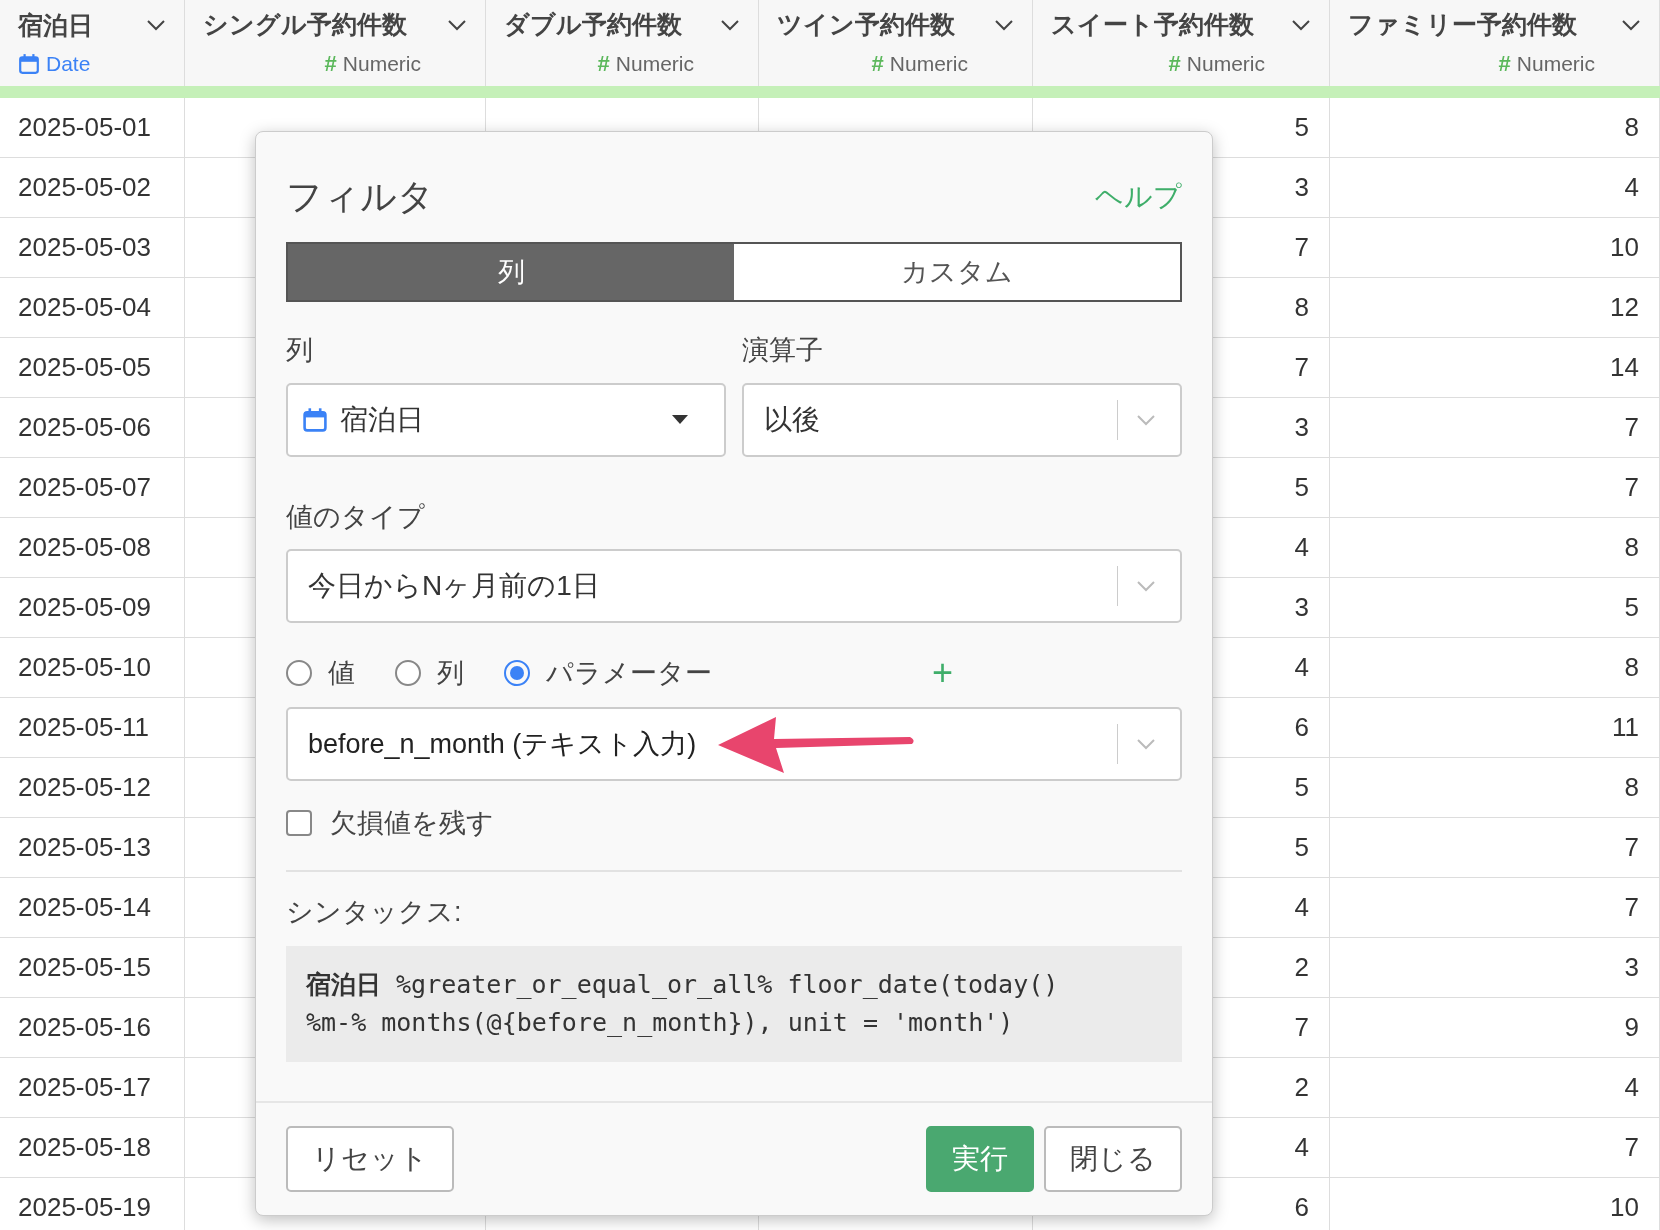  What do you see at coordinates (506, 419) in the screenshot?
I see `column-select: 宿泊日` at bounding box center [506, 419].